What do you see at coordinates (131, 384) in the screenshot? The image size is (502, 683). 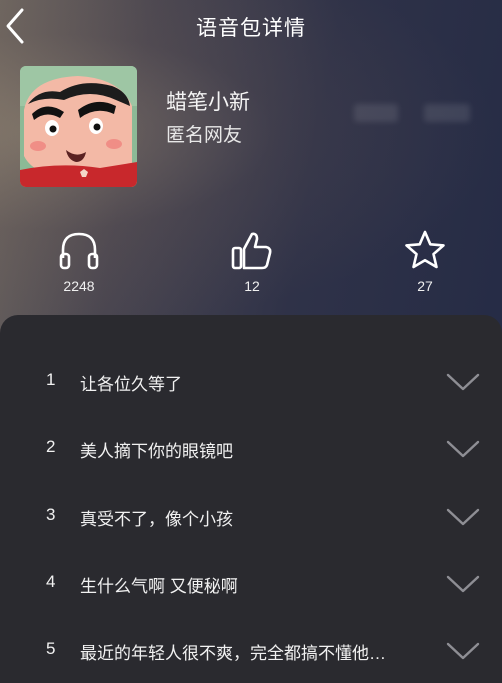 I see `clip-text: 让各位久等了` at bounding box center [131, 384].